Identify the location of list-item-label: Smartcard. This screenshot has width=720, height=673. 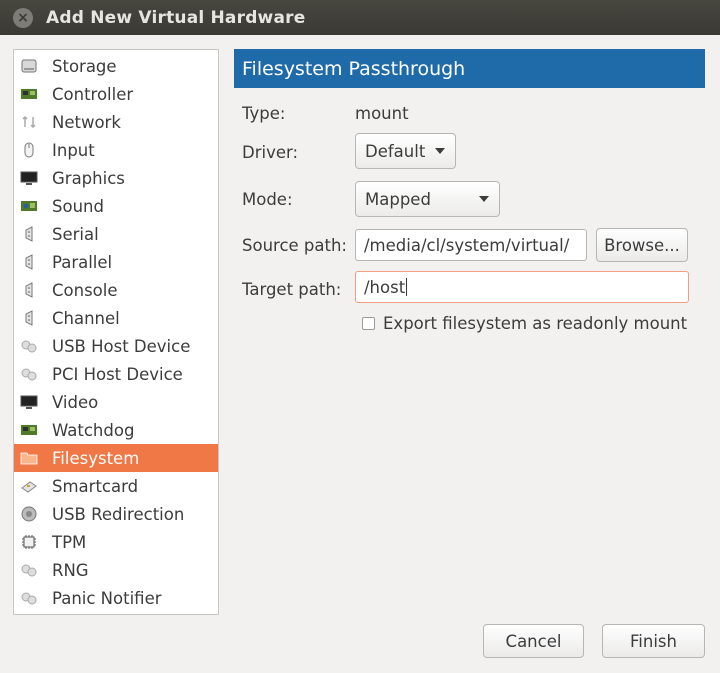
(95, 486).